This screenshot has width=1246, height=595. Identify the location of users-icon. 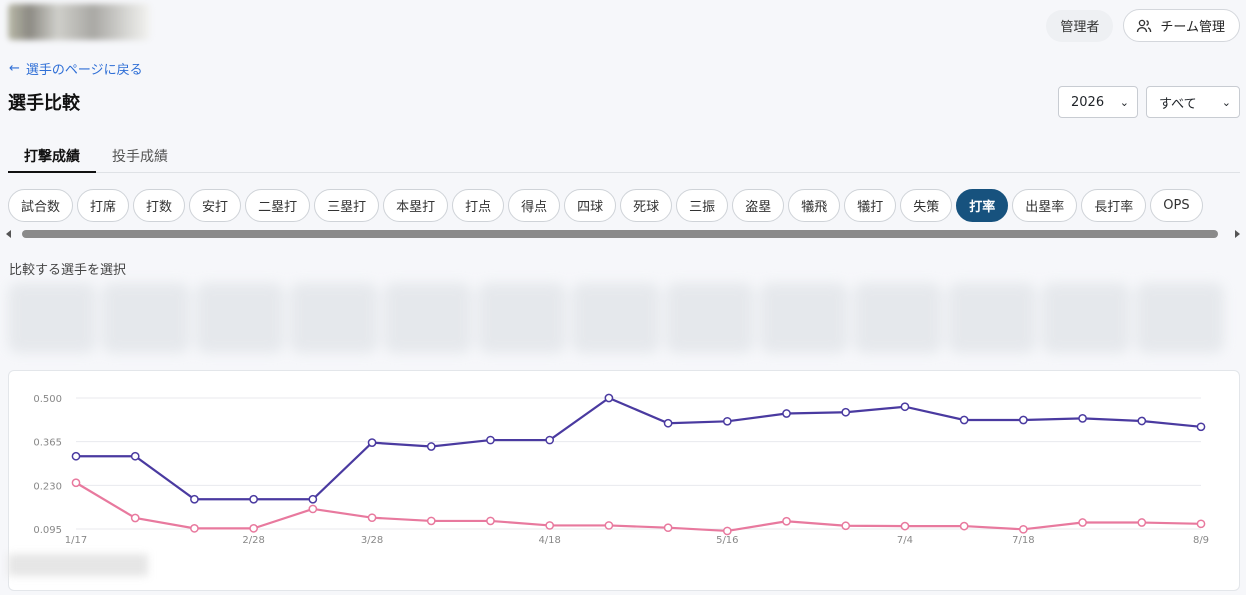
(1144, 25).